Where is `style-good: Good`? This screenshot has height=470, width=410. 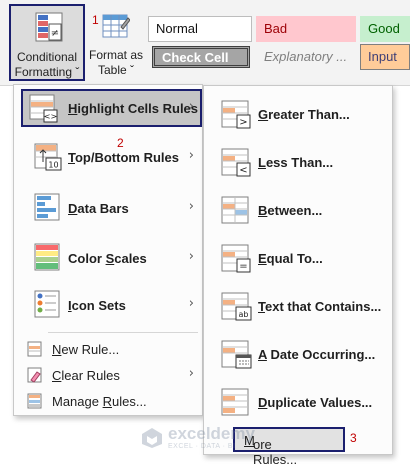
style-good: Good is located at coordinates (385, 29).